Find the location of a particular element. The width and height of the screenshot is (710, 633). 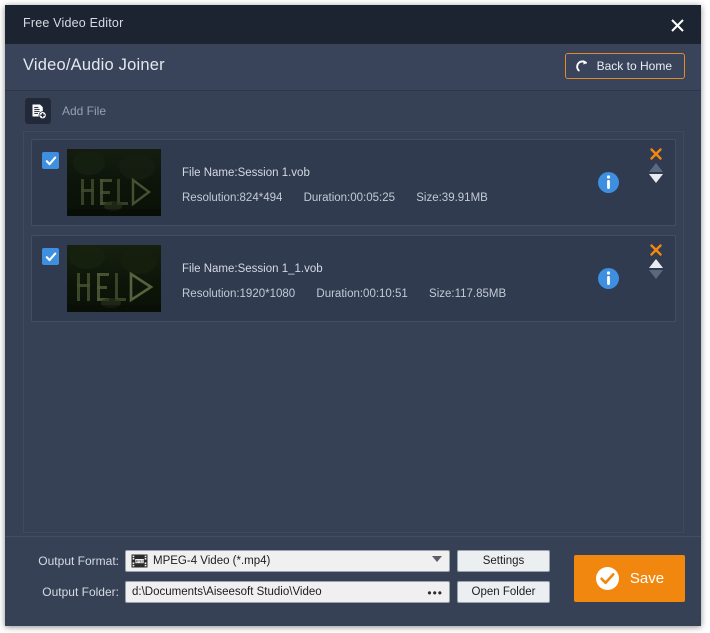

output-folder-input: d:\Documents\Aiseesoft Studio\Video ••• is located at coordinates (287, 592).